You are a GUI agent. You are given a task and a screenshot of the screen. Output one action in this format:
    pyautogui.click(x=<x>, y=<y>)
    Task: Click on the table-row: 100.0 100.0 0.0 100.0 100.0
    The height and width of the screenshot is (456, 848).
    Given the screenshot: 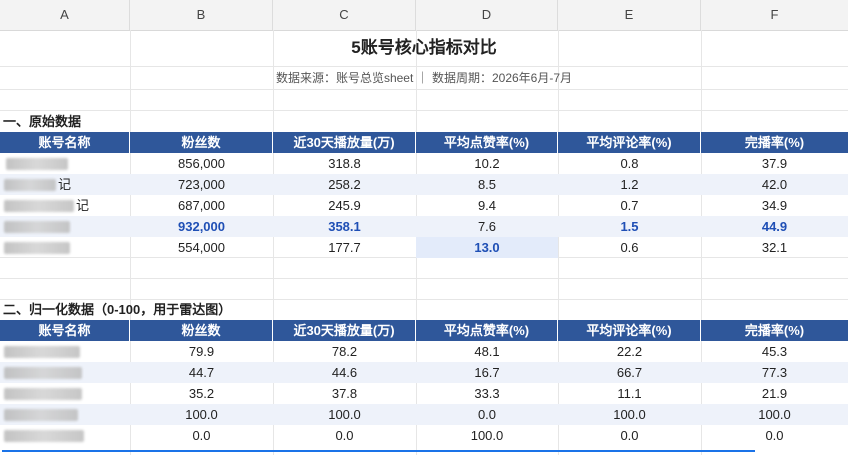 What is the action you would take?
    pyautogui.click(x=424, y=414)
    